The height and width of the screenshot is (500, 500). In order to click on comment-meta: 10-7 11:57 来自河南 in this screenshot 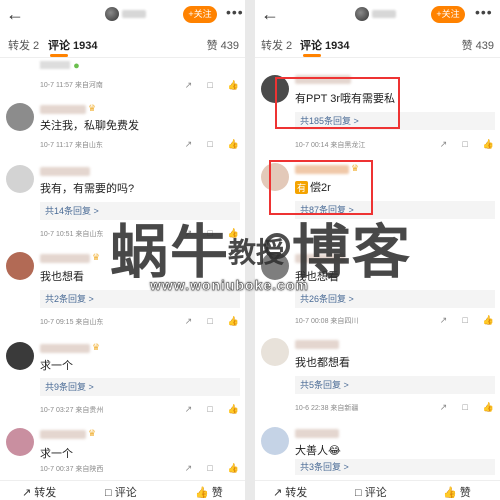, I will do `click(71, 85)`.